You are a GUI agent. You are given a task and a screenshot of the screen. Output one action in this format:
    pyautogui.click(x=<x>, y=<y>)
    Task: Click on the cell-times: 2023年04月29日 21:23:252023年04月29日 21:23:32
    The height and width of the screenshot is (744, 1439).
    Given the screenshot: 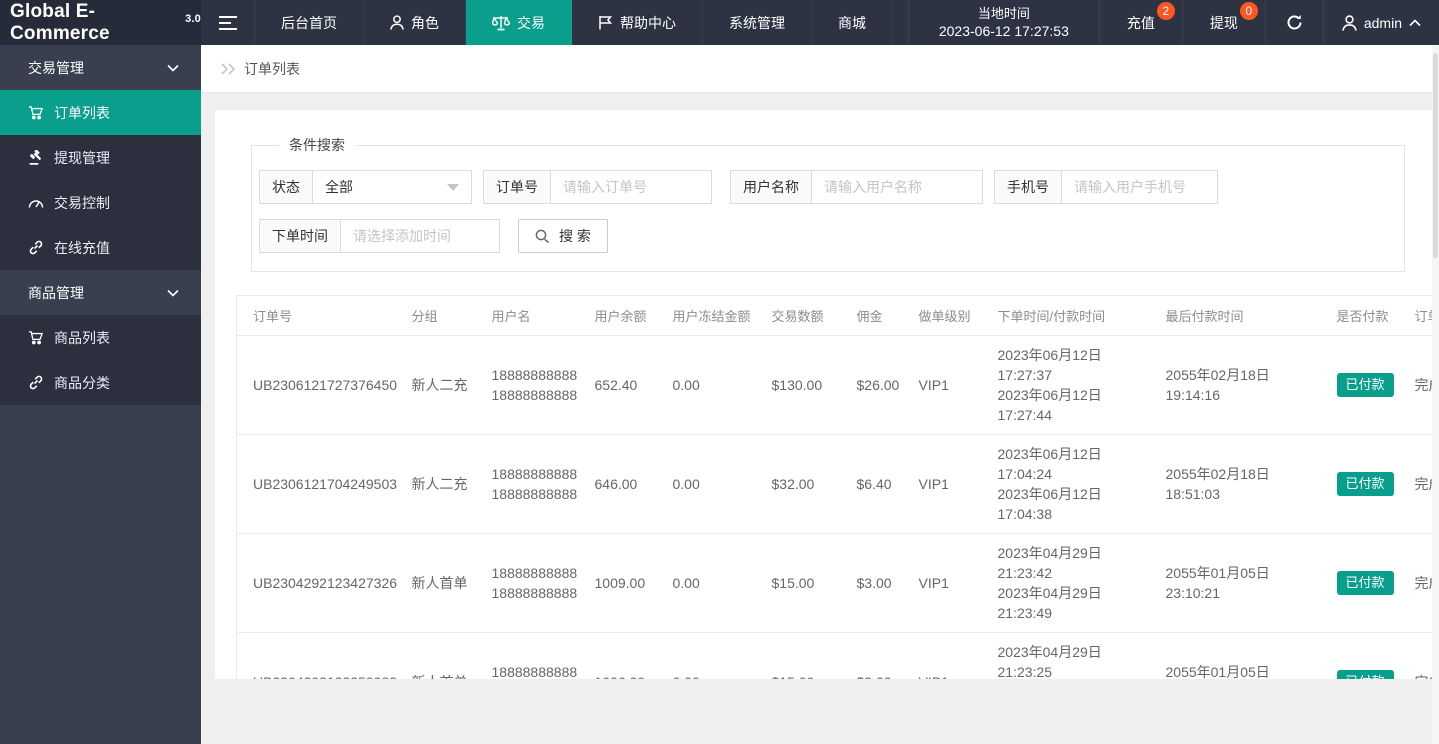 What is the action you would take?
    pyautogui.click(x=1073, y=655)
    